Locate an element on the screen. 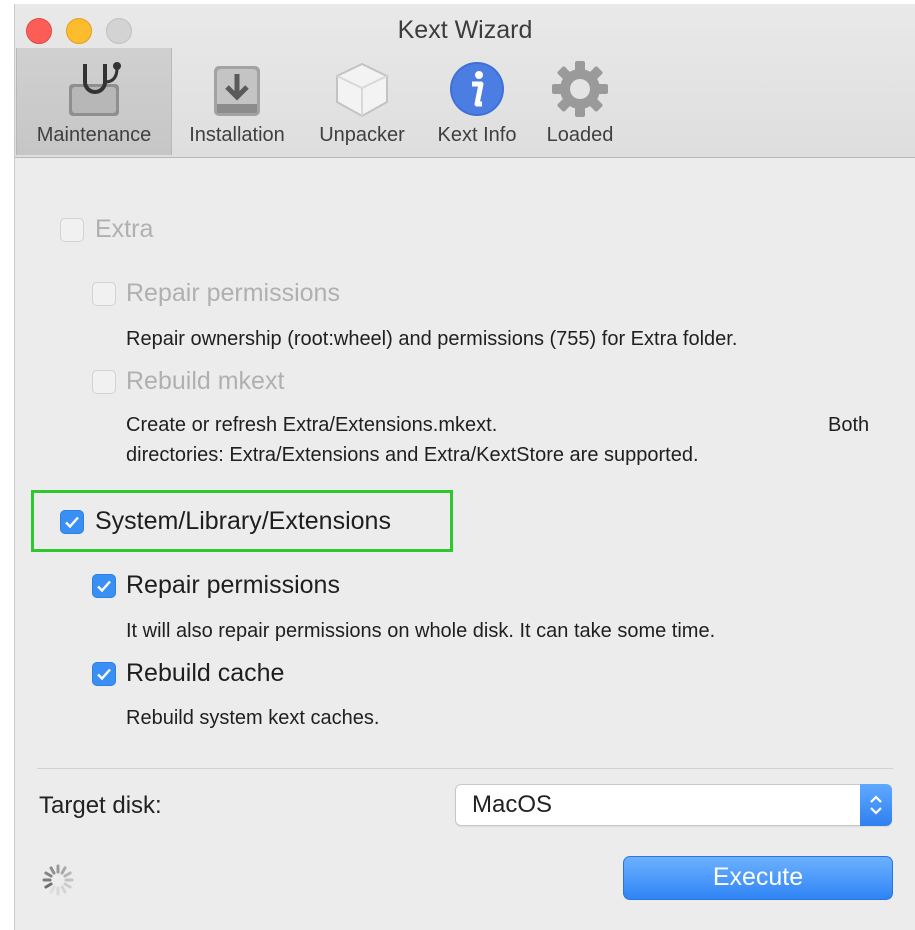 This screenshot has height=930, width=915. system-rebuild-checkbox is located at coordinates (104, 674).